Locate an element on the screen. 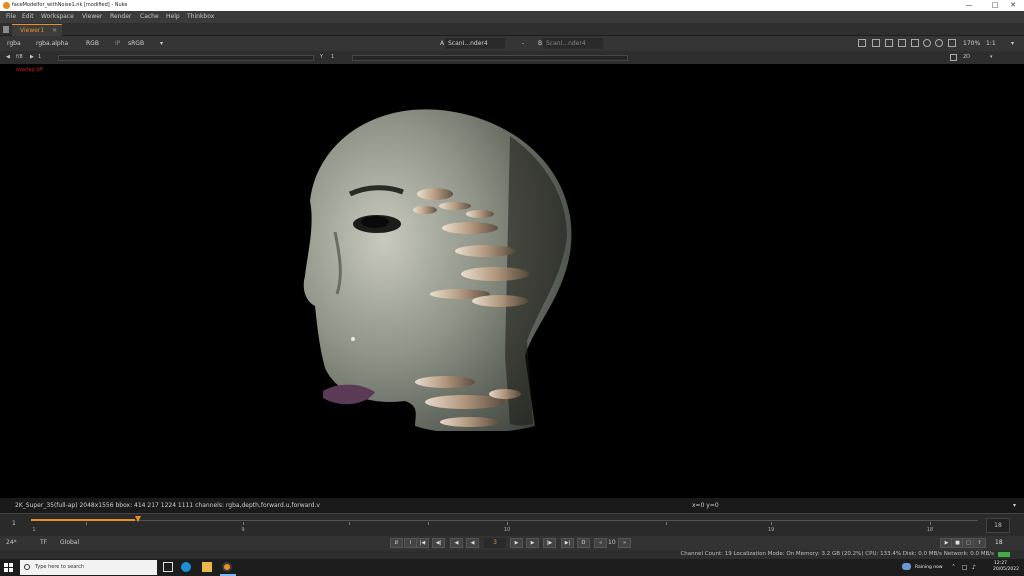 The width and height of the screenshot is (1024, 576). head-render-image is located at coordinates (437, 270).